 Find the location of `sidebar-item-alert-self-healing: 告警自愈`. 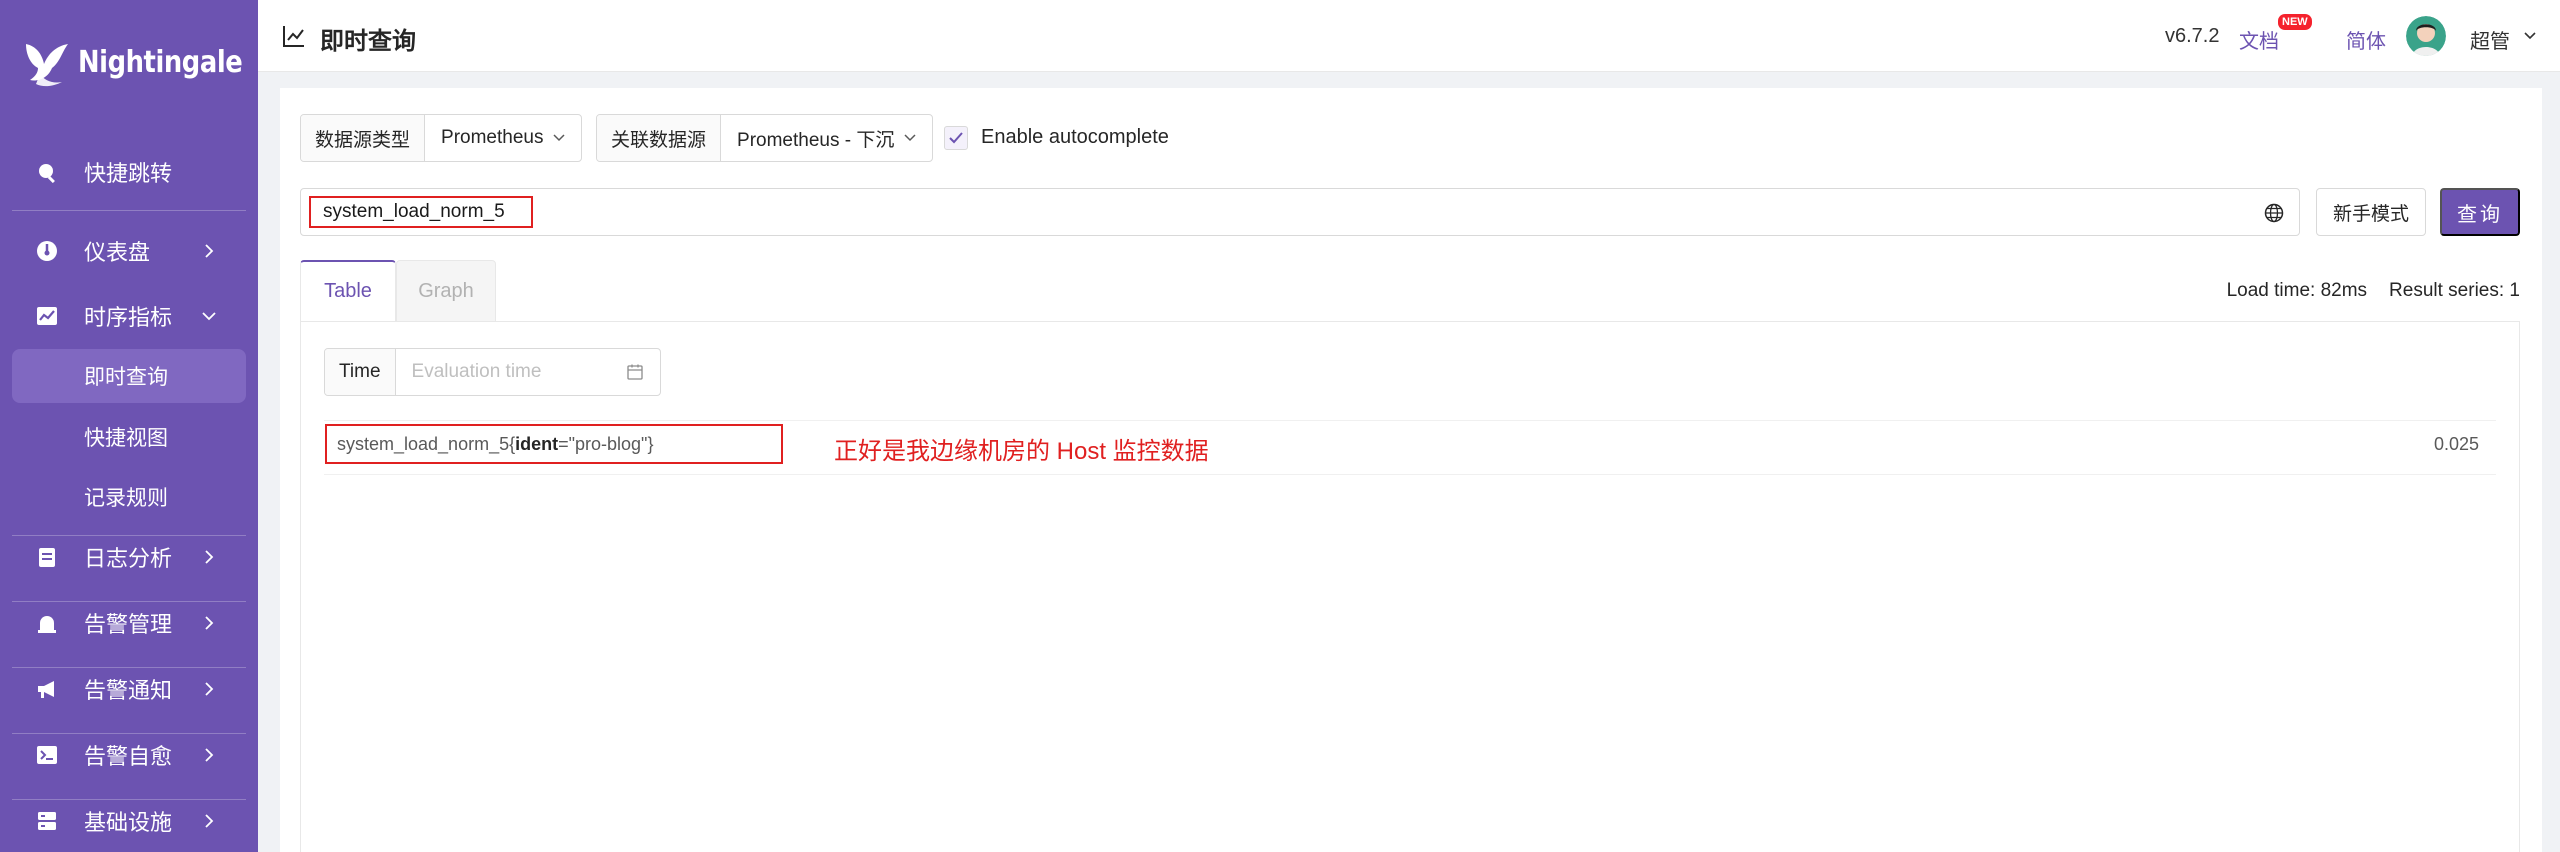

sidebar-item-alert-self-healing: 告警自愈 is located at coordinates (129, 755).